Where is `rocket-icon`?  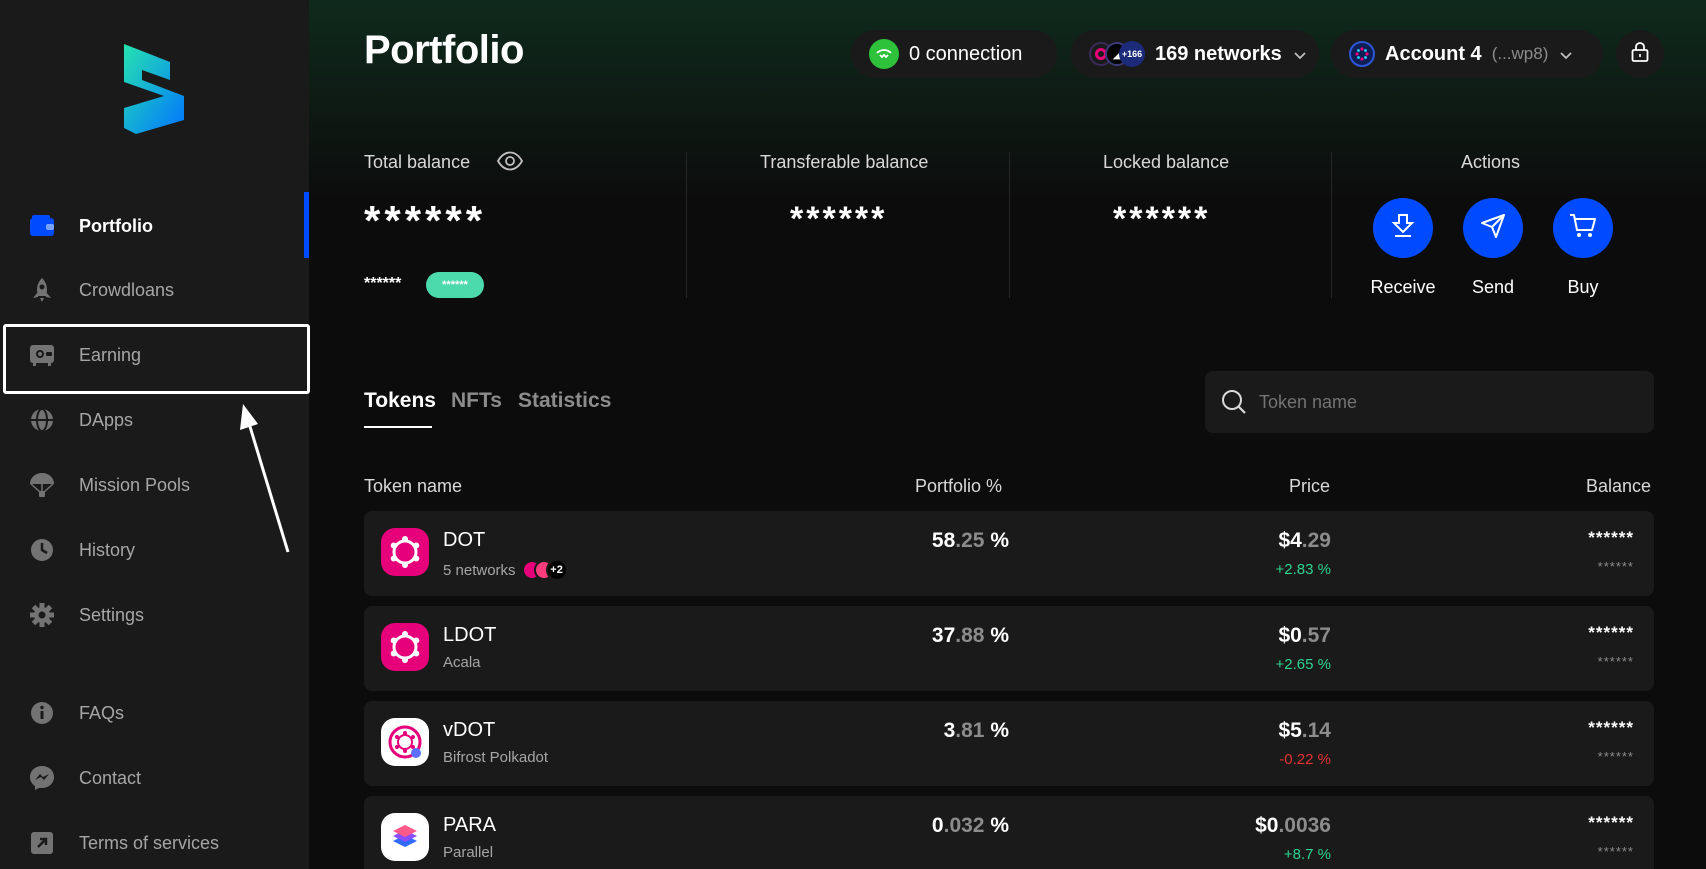
rocket-icon is located at coordinates (42, 290).